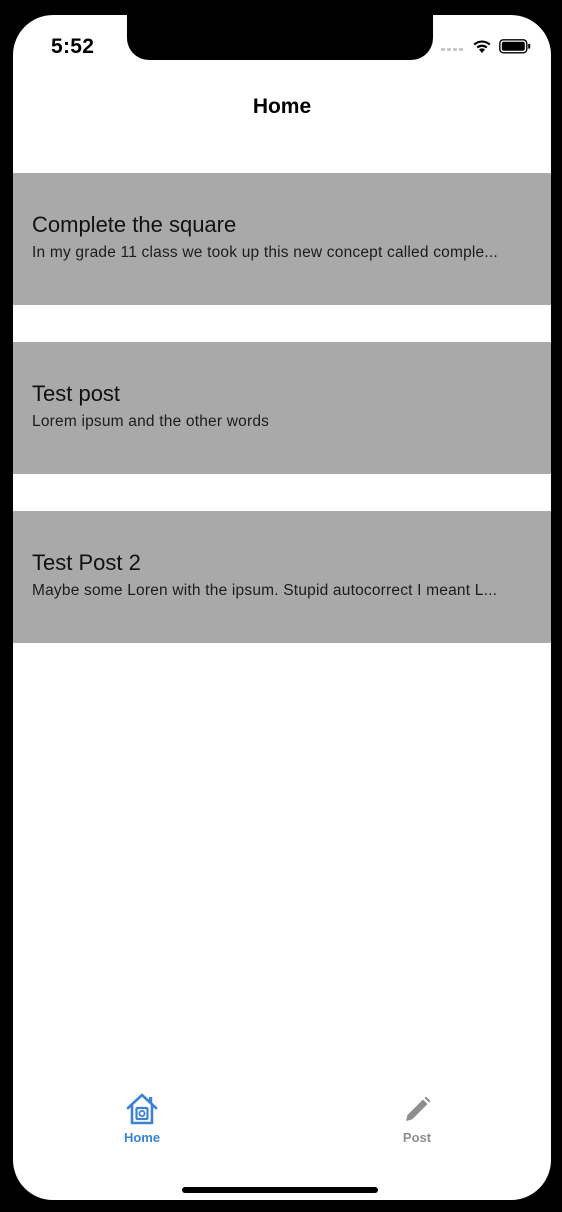 The image size is (562, 1212). Describe the element at coordinates (280, 37) in the screenshot. I see `device-notch` at that location.